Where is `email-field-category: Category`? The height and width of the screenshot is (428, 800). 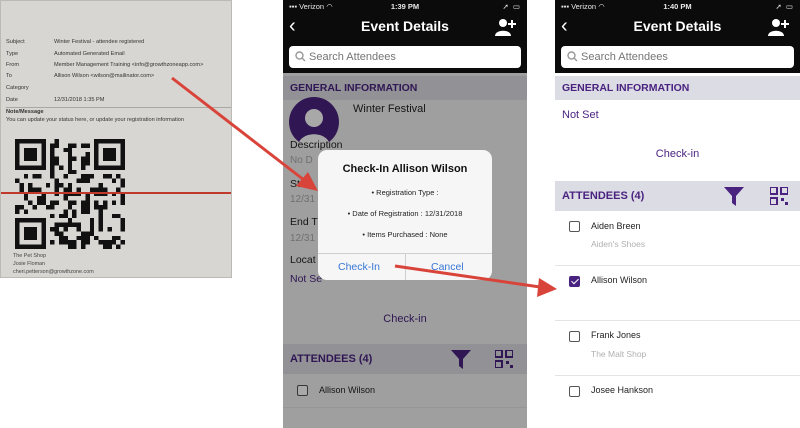 email-field-category: Category is located at coordinates (17, 88).